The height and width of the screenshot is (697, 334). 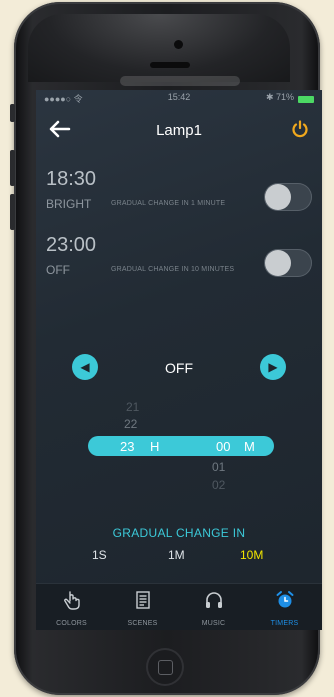 I want to click on picker-selected-bar: 23 H 00 M, so click(x=181, y=446).